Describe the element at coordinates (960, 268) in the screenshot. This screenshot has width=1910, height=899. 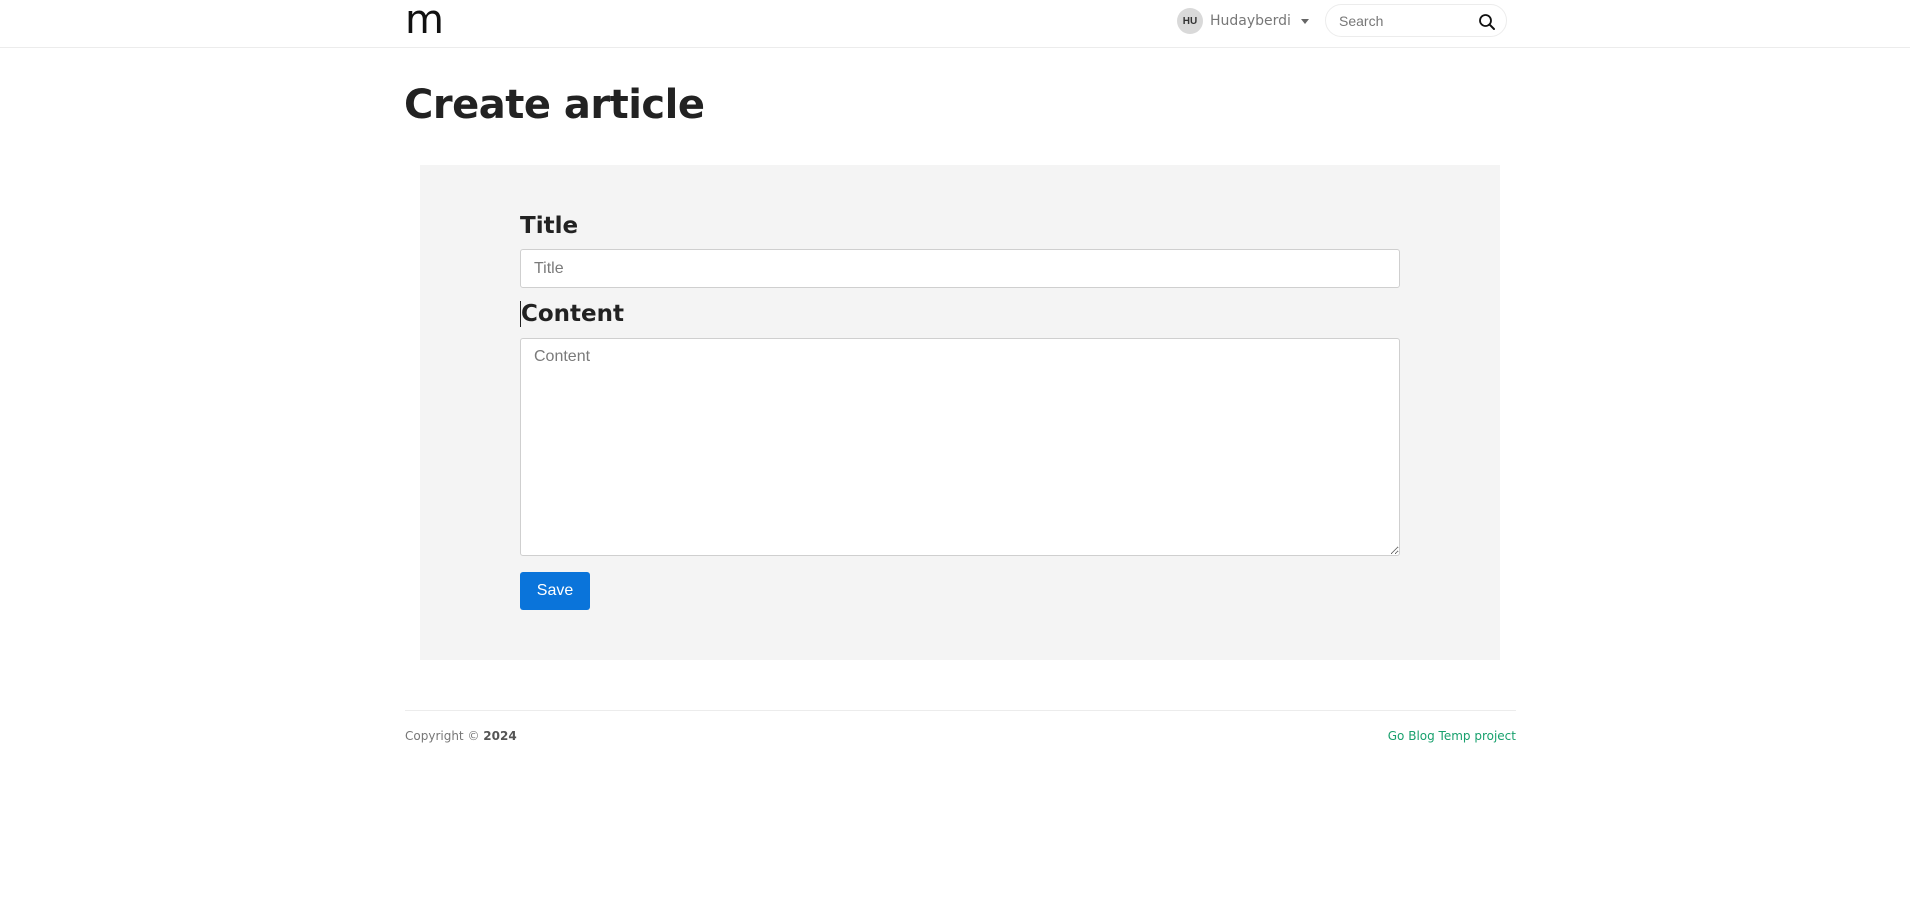
I see `title-input` at that location.